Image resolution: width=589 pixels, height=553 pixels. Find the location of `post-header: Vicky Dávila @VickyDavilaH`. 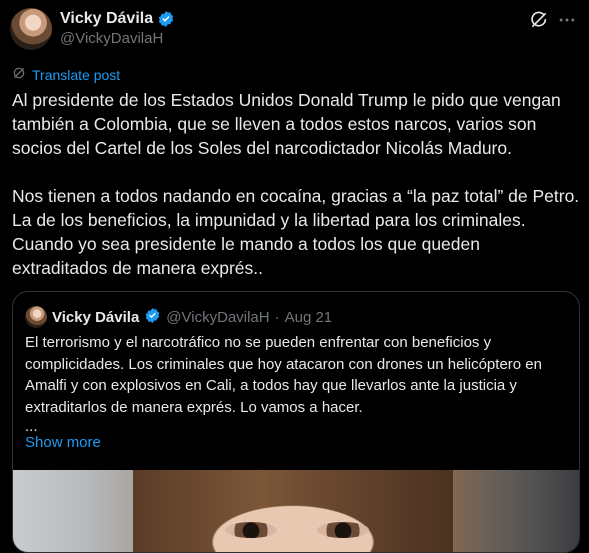

post-header: Vicky Dávila @VickyDavilaH is located at coordinates (294, 30).